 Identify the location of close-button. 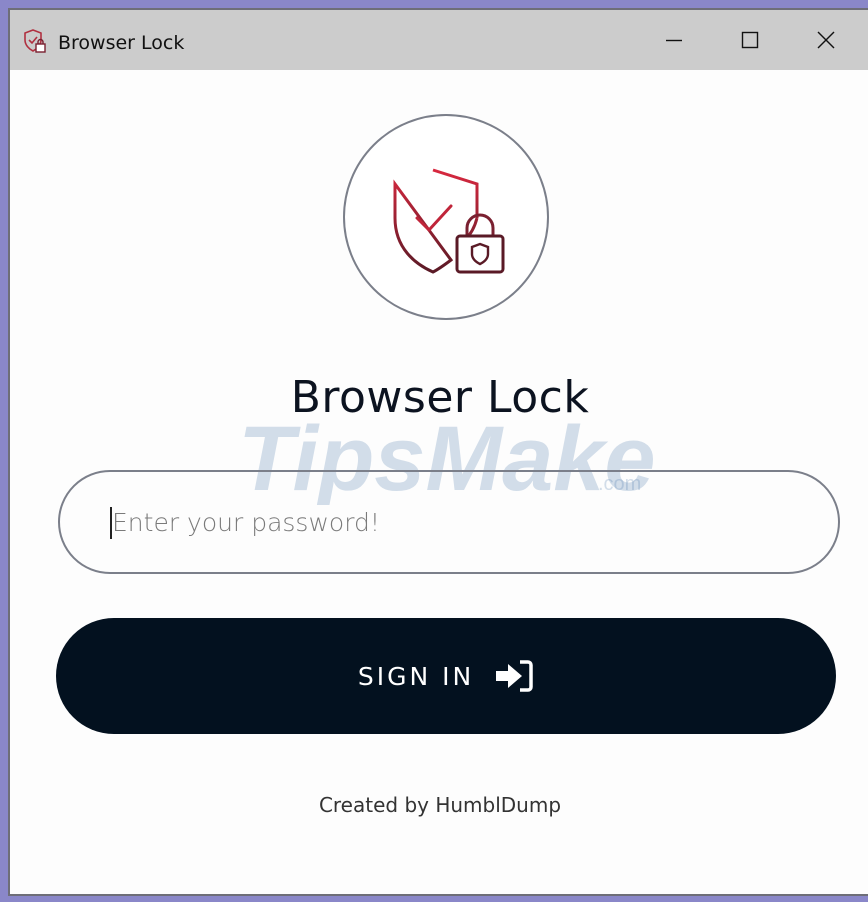
(826, 40).